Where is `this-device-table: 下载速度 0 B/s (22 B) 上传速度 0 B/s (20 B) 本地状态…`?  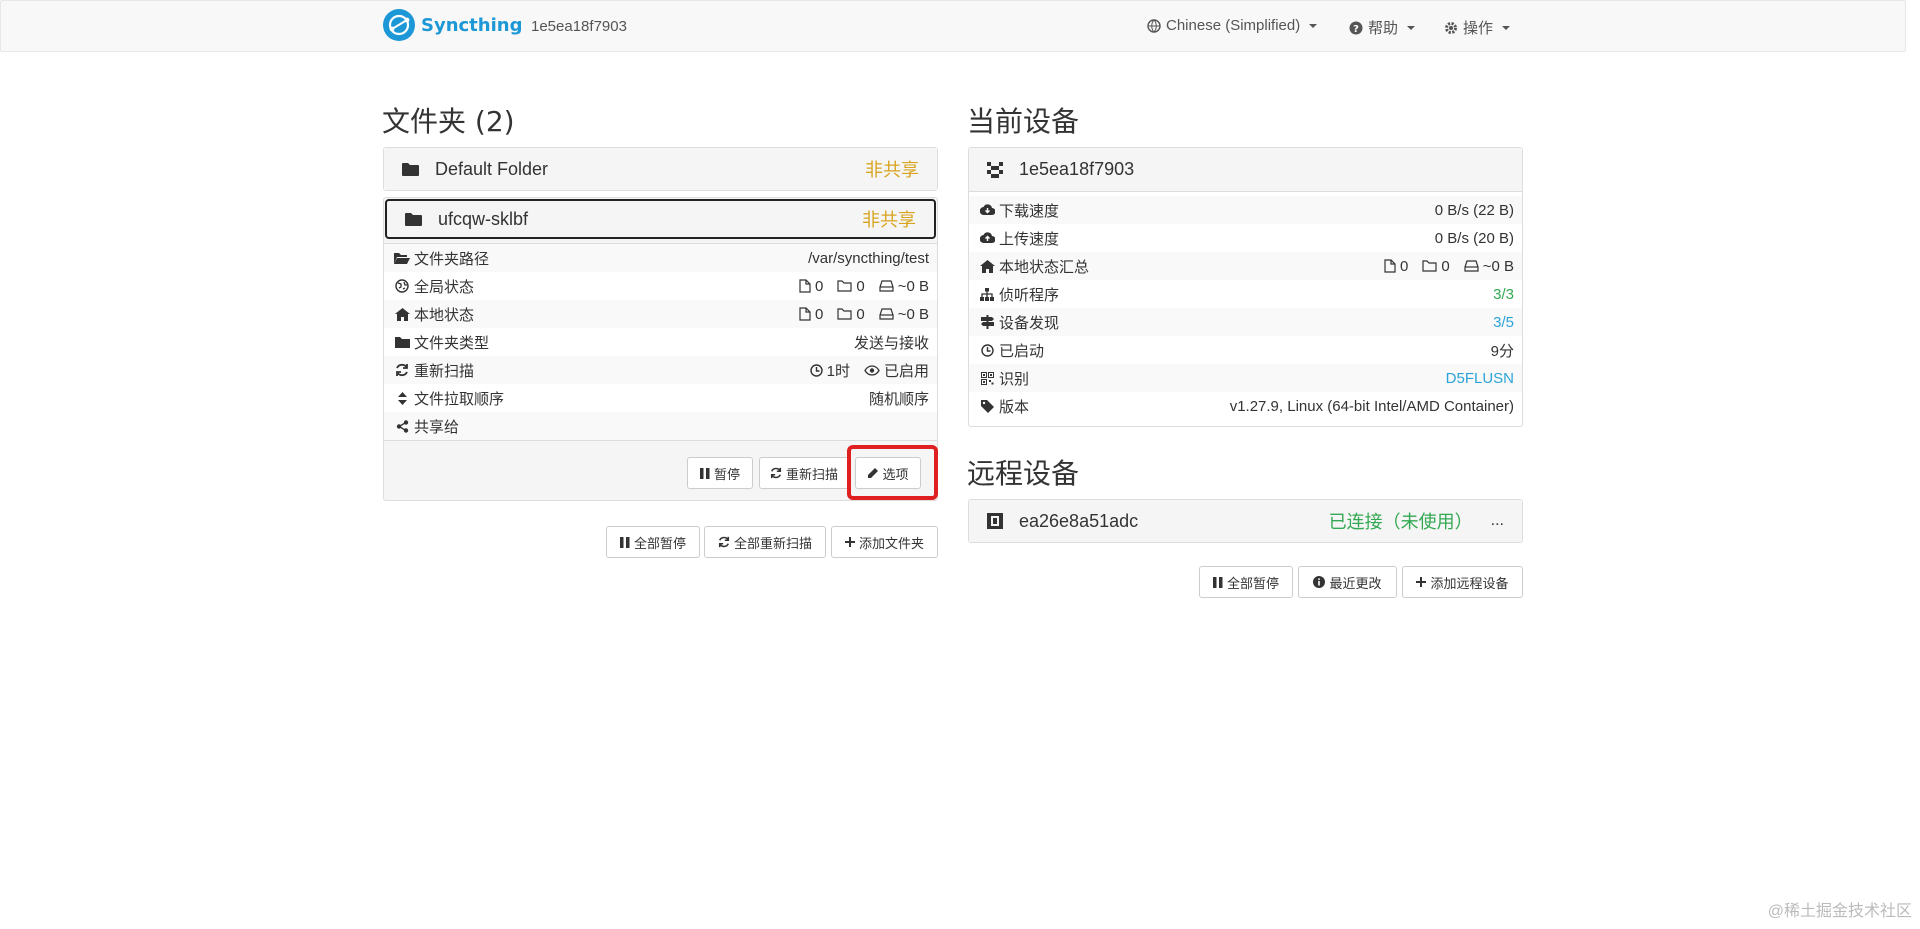 this-device-table: 下载速度 0 B/s (22 B) 上传速度 0 B/s (20 B) 本地状态… is located at coordinates (1245, 306).